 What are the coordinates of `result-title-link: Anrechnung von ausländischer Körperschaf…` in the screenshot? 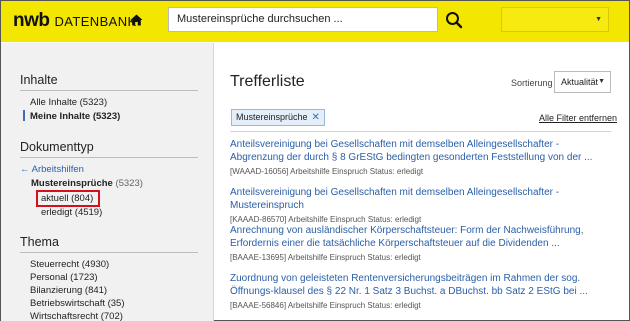 It's located at (422, 237).